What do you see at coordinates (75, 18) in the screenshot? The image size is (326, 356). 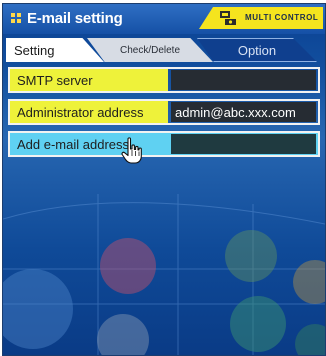 I see `window-title: E-mail setting` at bounding box center [75, 18].